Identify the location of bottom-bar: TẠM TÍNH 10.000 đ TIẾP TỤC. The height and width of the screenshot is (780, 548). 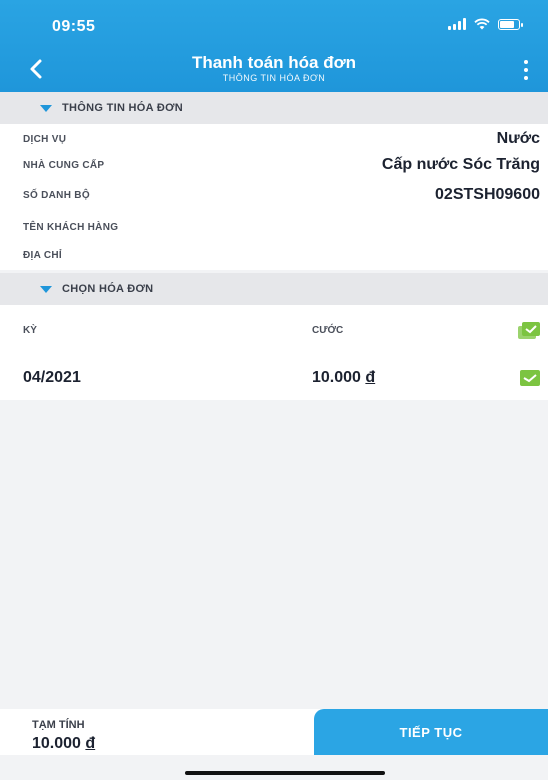
(274, 732).